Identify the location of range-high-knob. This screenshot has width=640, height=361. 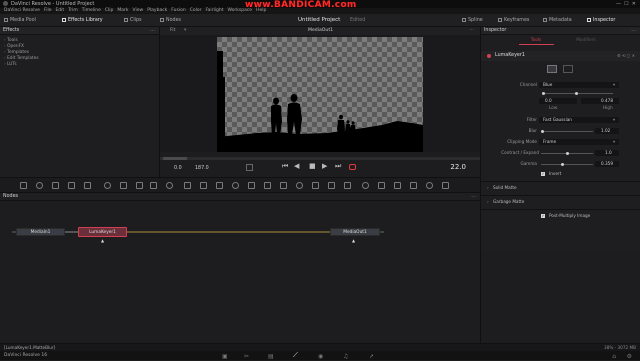
(577, 93).